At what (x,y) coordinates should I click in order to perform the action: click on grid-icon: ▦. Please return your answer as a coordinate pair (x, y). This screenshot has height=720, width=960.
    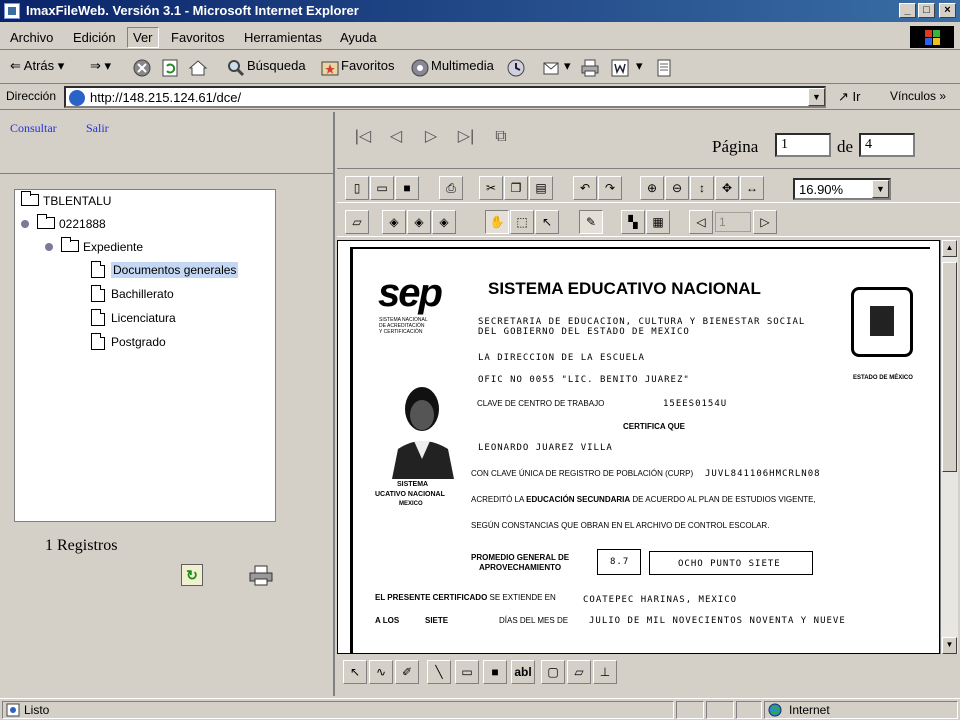
    Looking at the image, I should click on (658, 222).